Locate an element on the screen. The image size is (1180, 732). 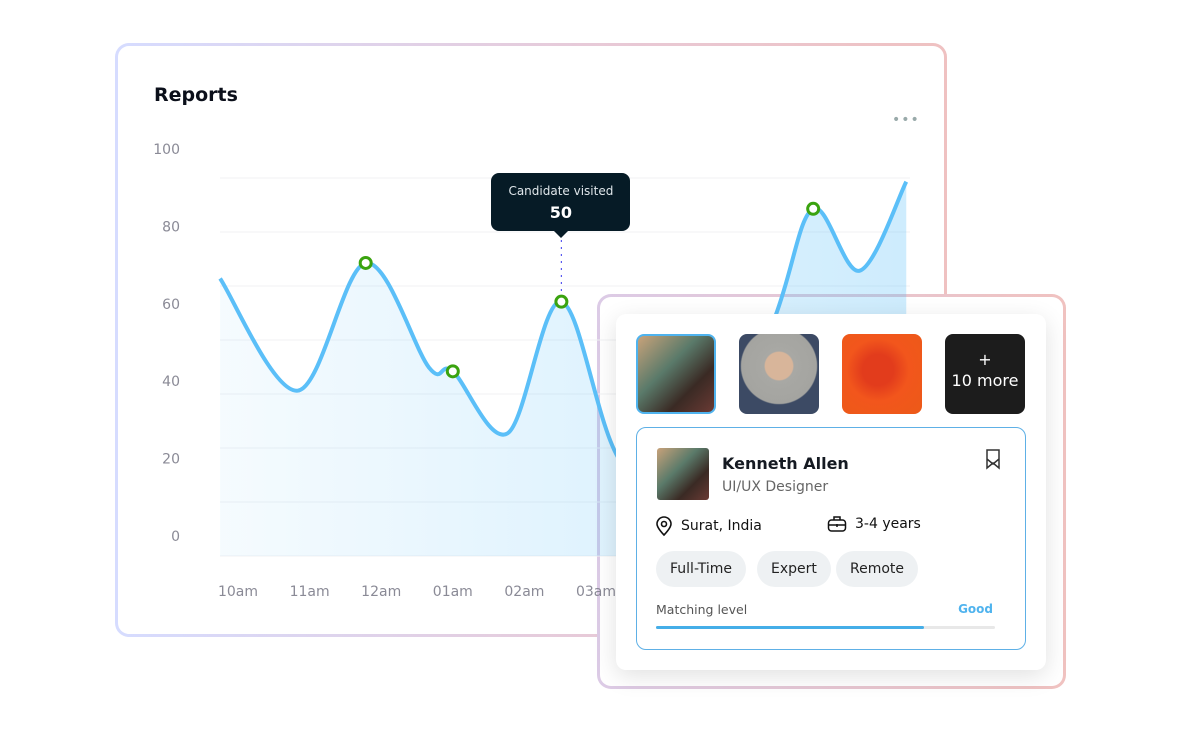
y-tick-label: 60 is located at coordinates (171, 305).